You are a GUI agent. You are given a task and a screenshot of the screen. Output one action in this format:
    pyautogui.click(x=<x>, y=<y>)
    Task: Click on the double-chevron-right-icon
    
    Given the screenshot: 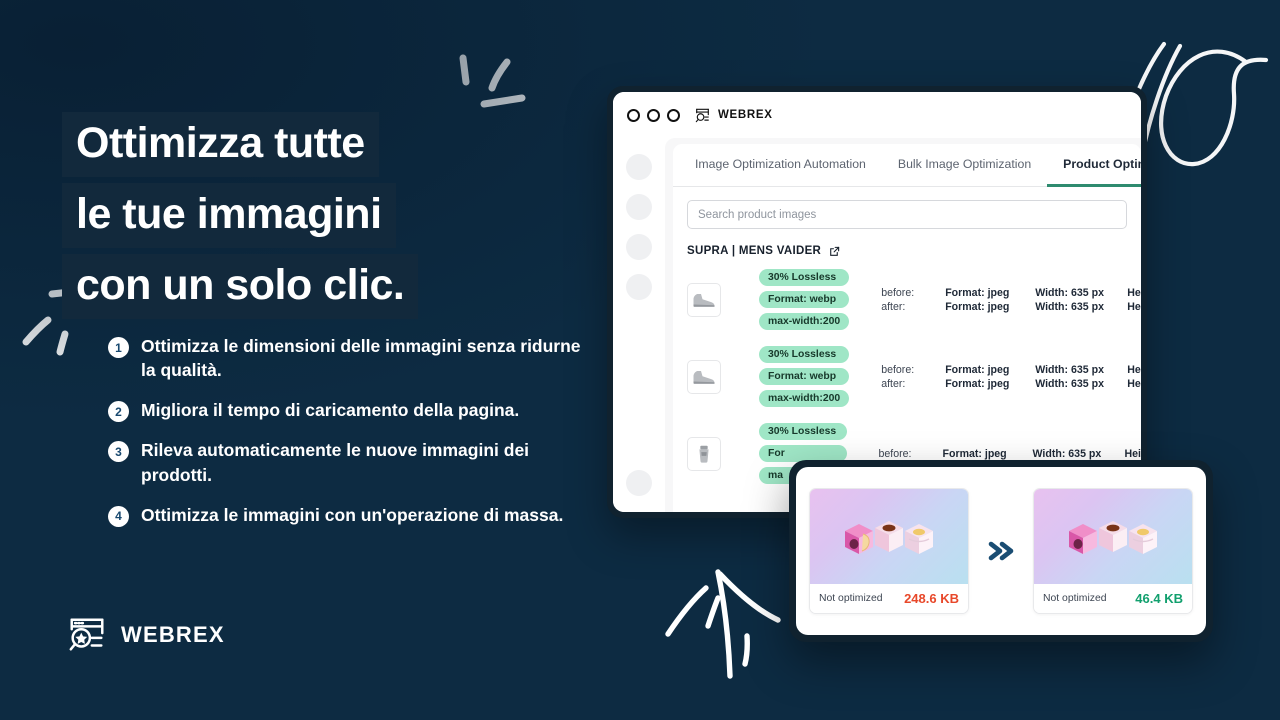 What is the action you would take?
    pyautogui.click(x=1001, y=551)
    